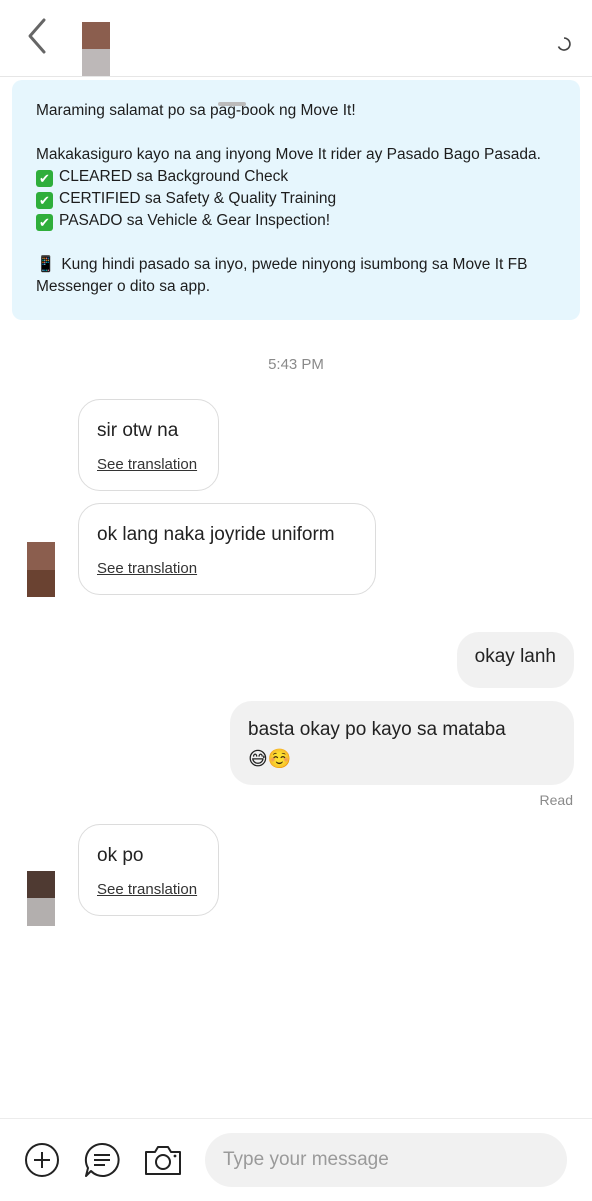 This screenshot has width=592, height=1201. I want to click on message-input-wrapper, so click(386, 1160).